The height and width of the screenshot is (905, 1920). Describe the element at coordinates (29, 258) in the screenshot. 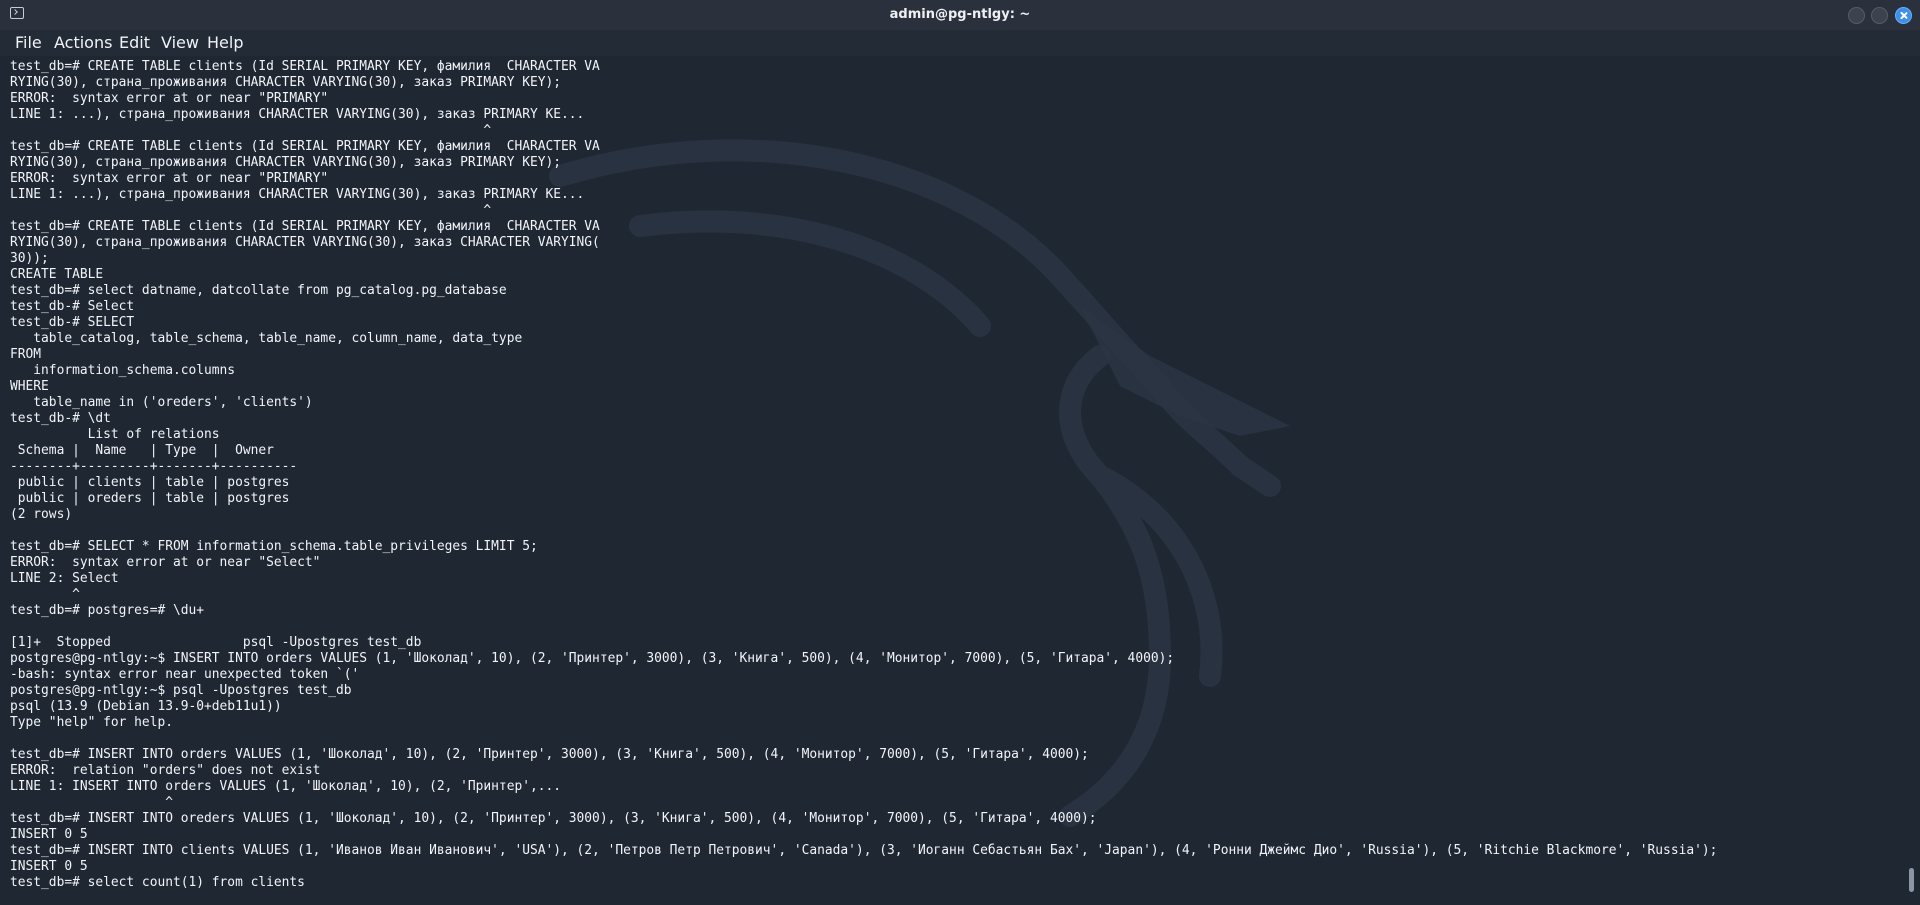

I see `terminal-line: 30));` at that location.